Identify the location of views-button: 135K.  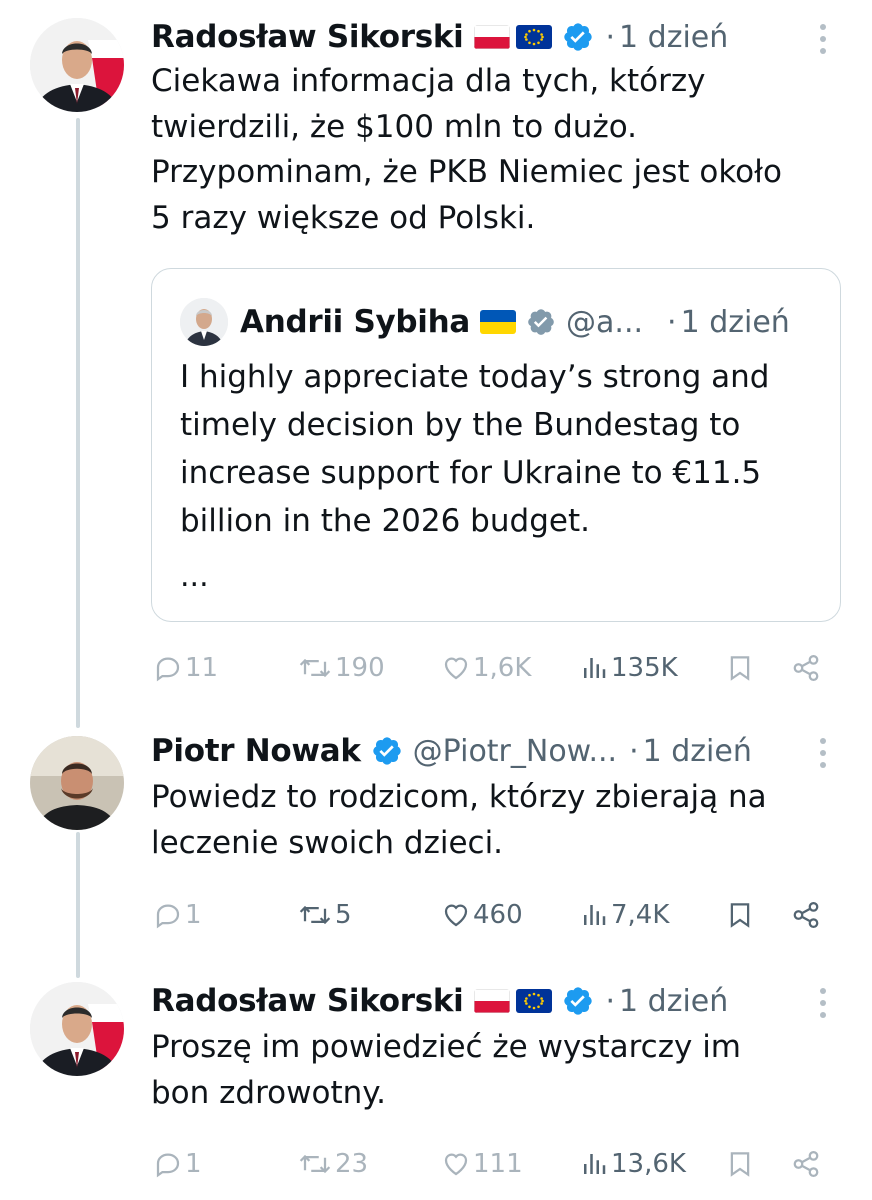
(628, 668).